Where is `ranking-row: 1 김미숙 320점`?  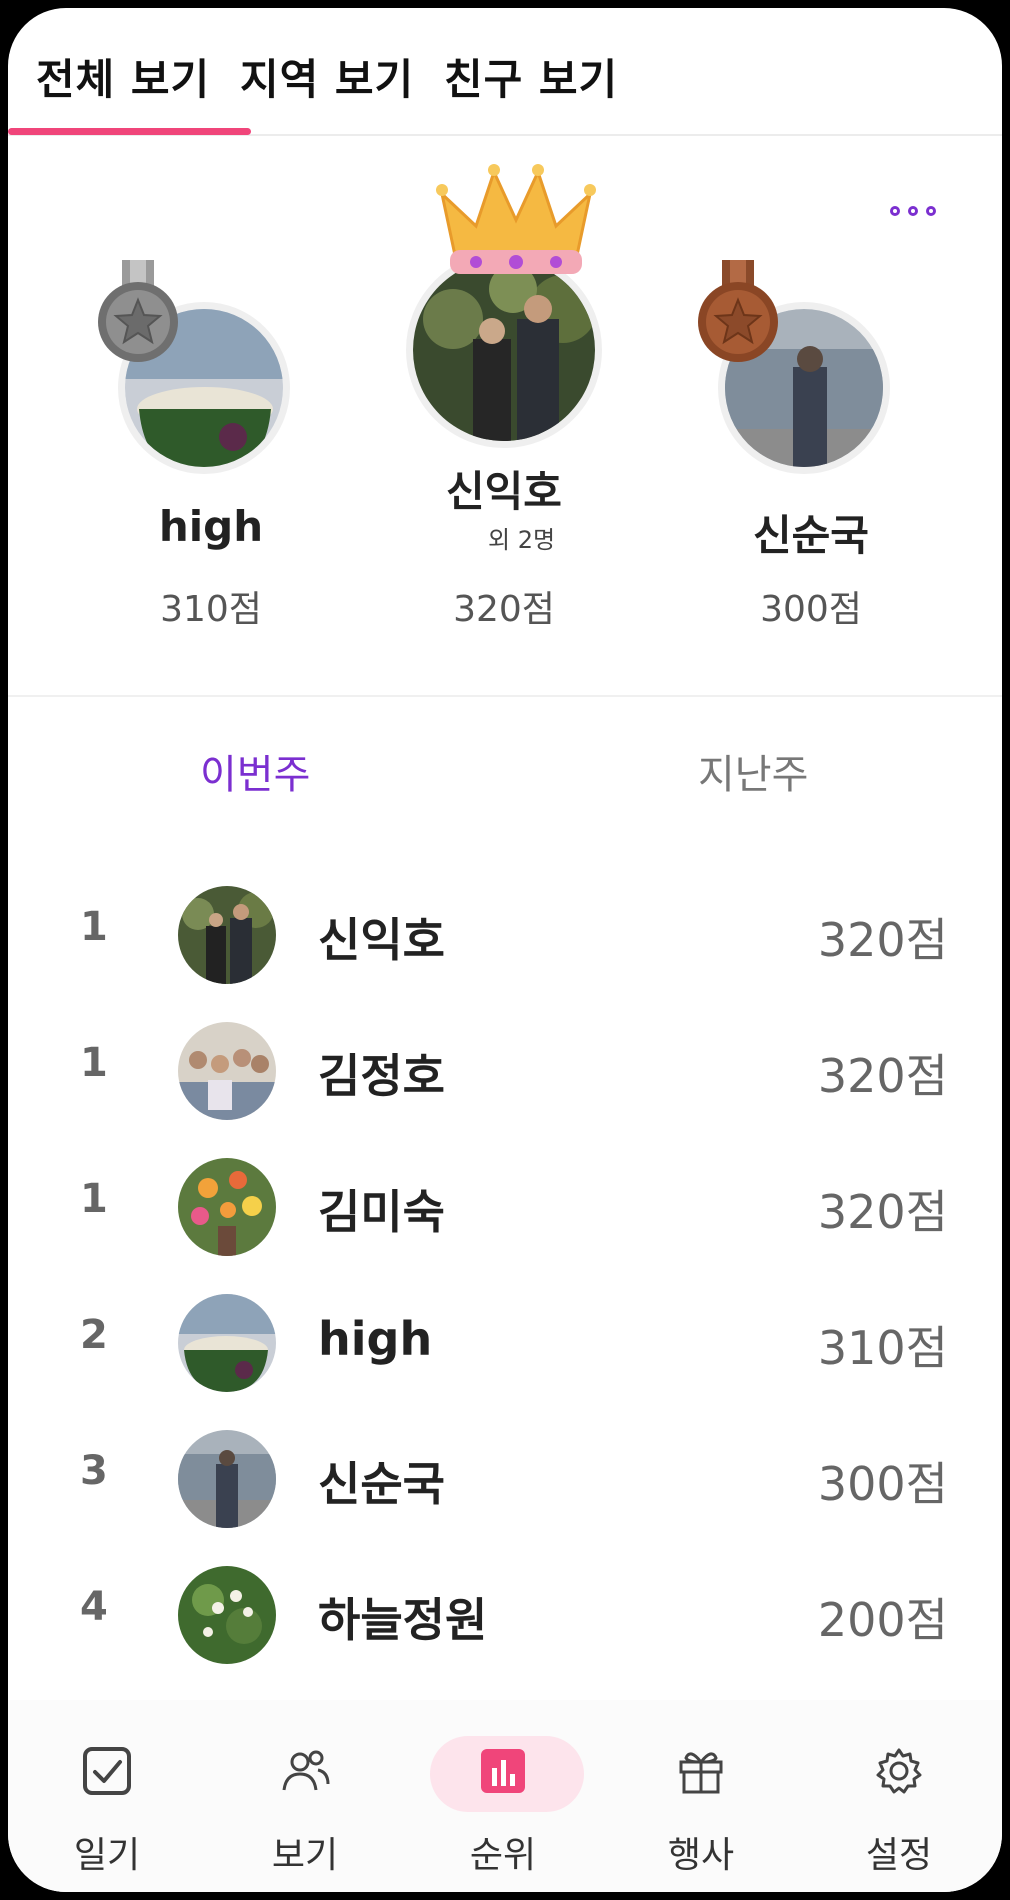 ranking-row: 1 김미숙 320점 is located at coordinates (505, 1208).